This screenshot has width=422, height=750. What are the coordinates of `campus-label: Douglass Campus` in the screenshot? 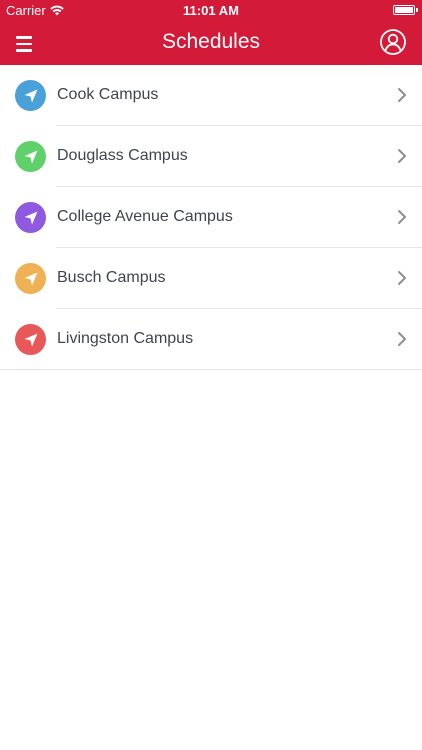 It's located at (122, 155).